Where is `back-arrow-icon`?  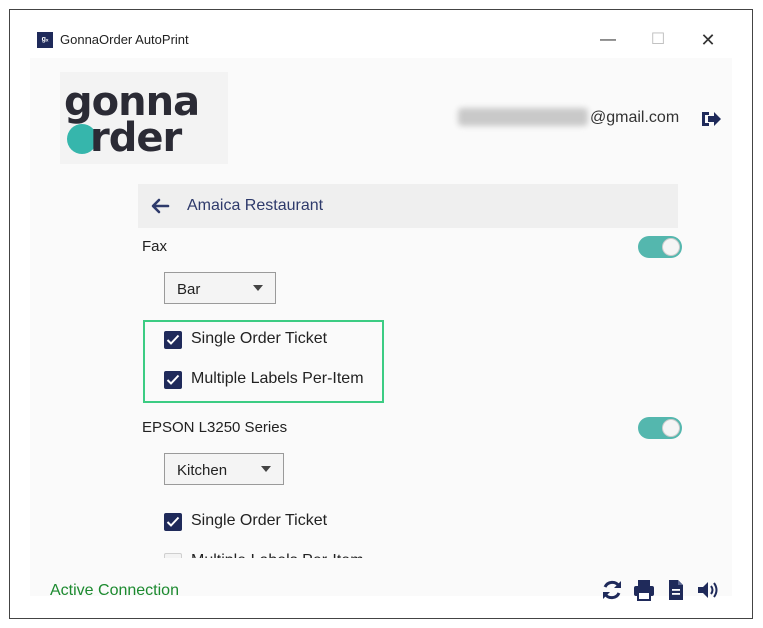 back-arrow-icon is located at coordinates (160, 206).